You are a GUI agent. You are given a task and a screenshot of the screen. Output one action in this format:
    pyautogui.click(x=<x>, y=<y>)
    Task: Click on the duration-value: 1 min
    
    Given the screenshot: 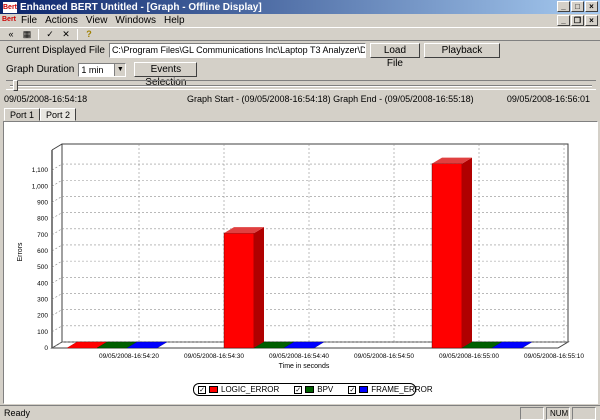 What is the action you would take?
    pyautogui.click(x=92, y=69)
    